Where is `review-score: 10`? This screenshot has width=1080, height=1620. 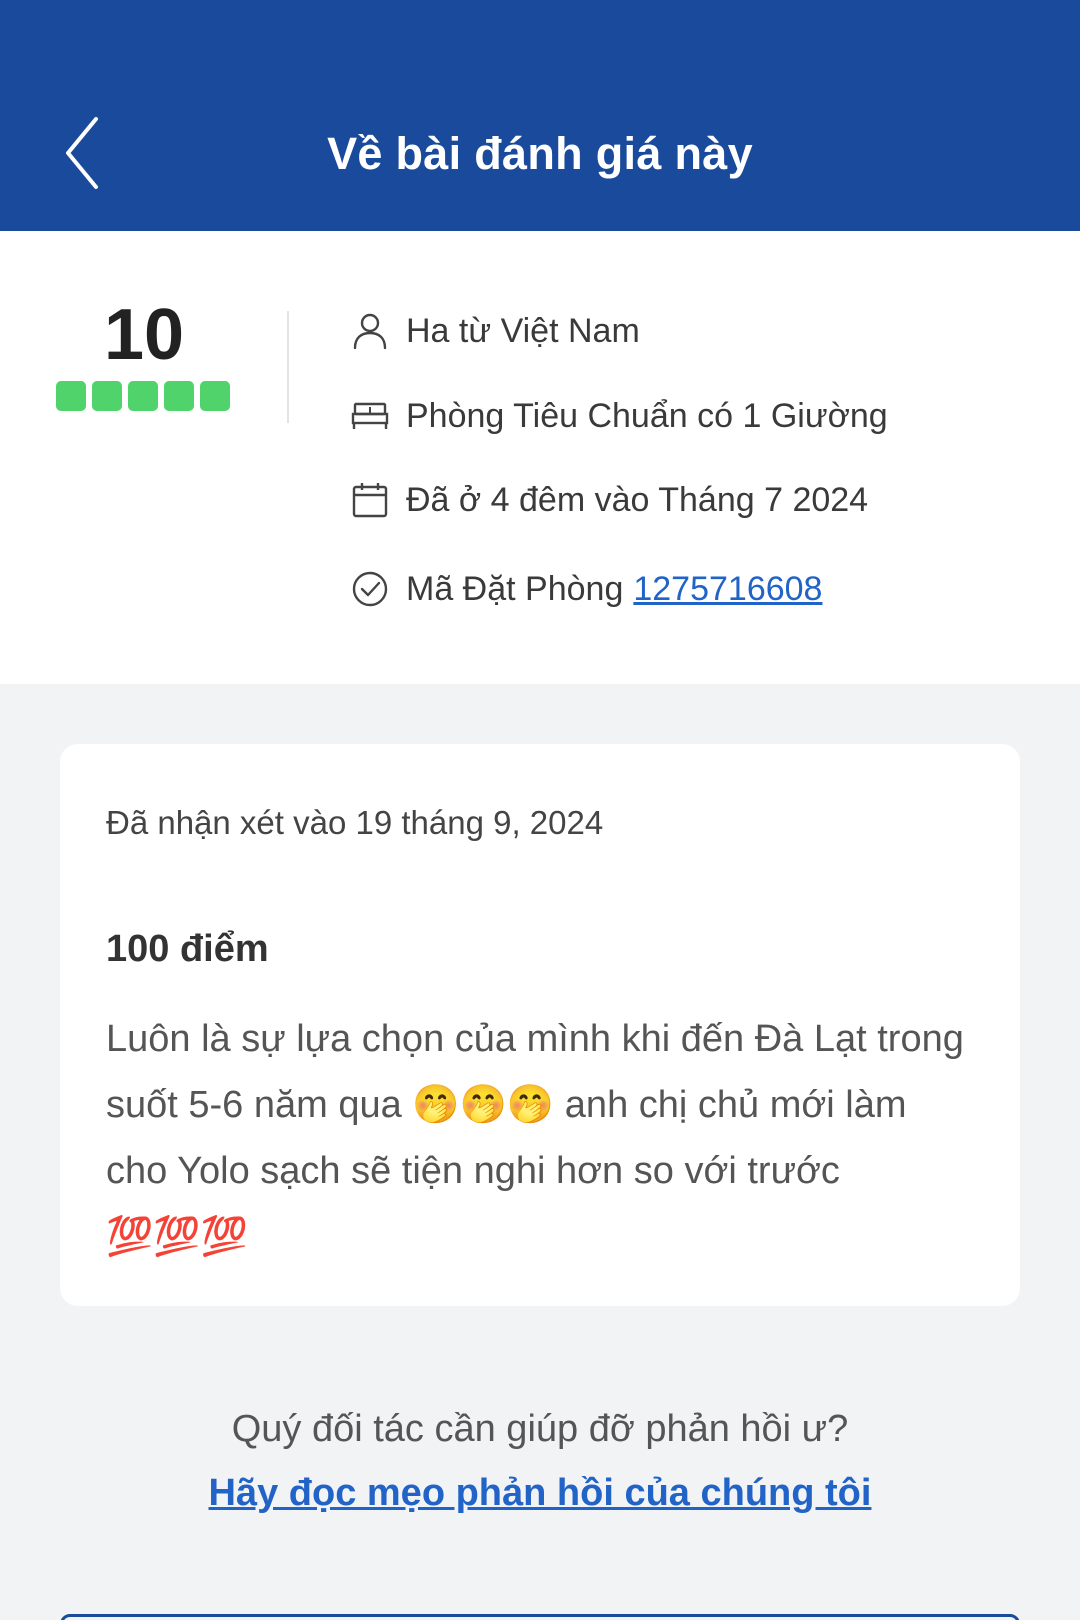
review-score: 10 is located at coordinates (144, 335).